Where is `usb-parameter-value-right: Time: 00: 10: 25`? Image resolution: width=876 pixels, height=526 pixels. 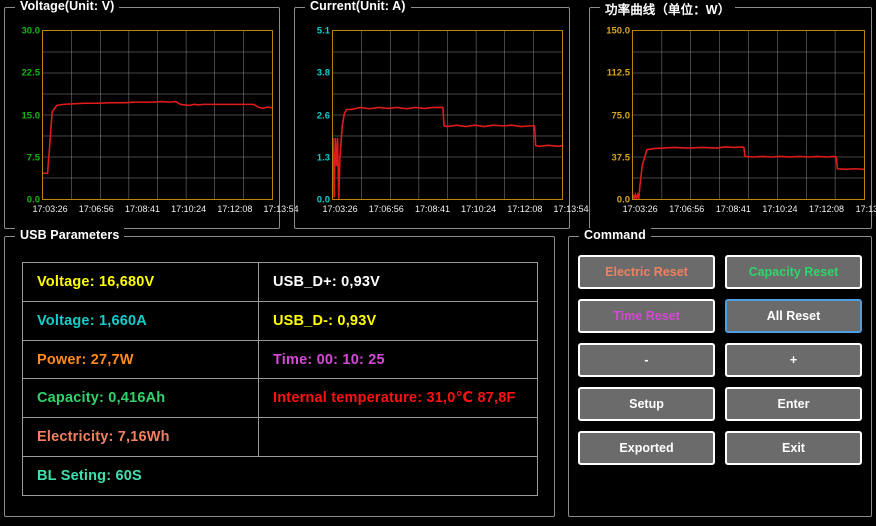
usb-parameter-value-right: Time: 00: 10: 25 is located at coordinates (329, 359).